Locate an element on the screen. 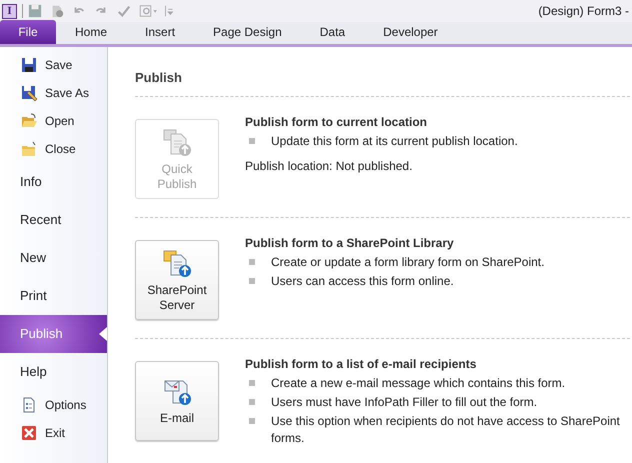 This screenshot has width=632, height=463. customize-toolbar-icon is located at coordinates (169, 11).